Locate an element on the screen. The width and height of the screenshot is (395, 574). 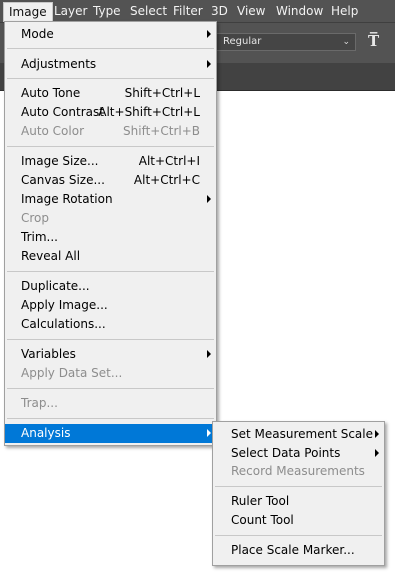
menu-item-variables: Variables is located at coordinates (110, 354).